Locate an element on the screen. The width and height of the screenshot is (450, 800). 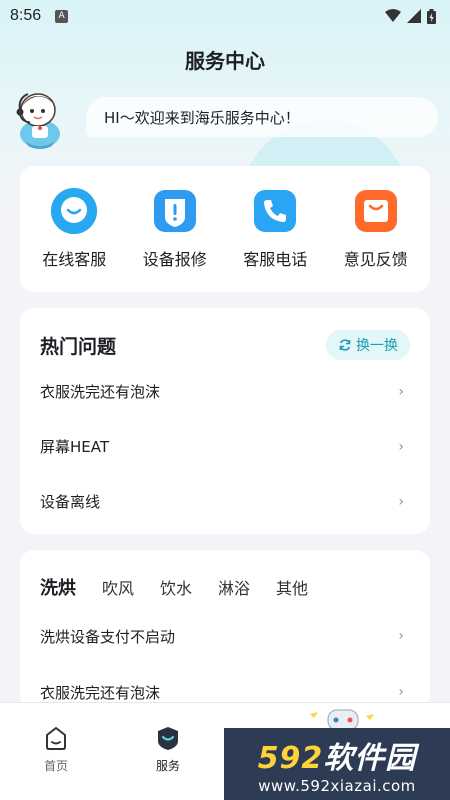
service-icon is located at coordinates (168, 738).